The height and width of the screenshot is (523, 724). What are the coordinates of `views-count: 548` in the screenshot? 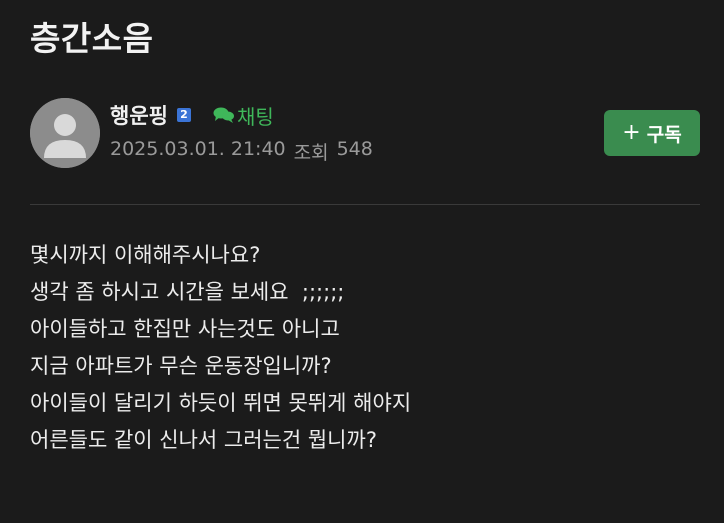 It's located at (354, 149).